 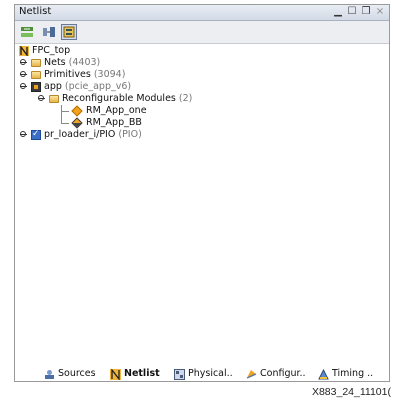 What do you see at coordinates (202, 32) in the screenshot?
I see `netlist-toolbar` at bounding box center [202, 32].